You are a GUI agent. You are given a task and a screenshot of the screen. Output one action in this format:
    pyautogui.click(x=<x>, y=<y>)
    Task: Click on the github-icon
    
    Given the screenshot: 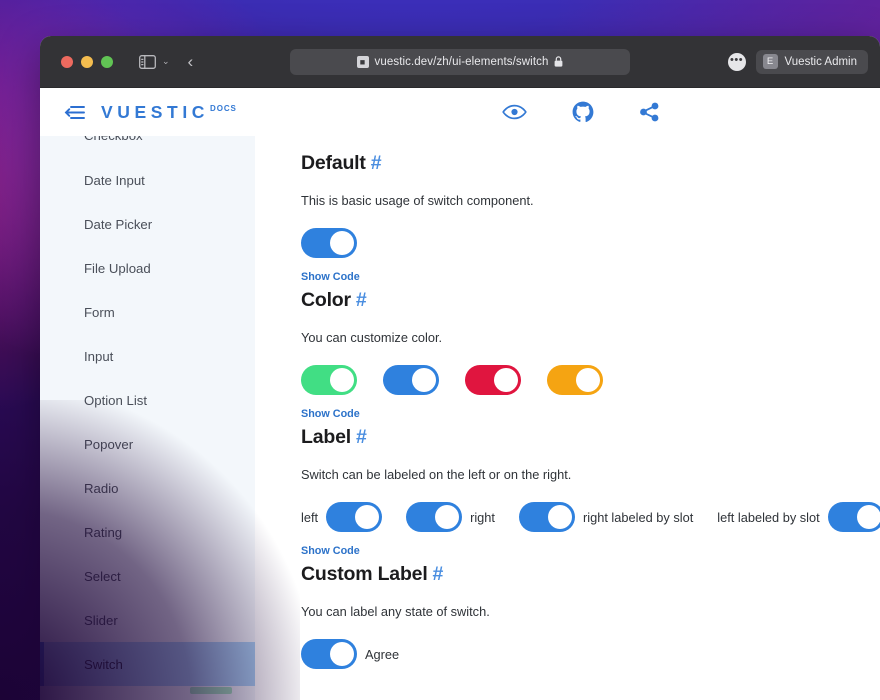 What is the action you would take?
    pyautogui.click(x=583, y=112)
    